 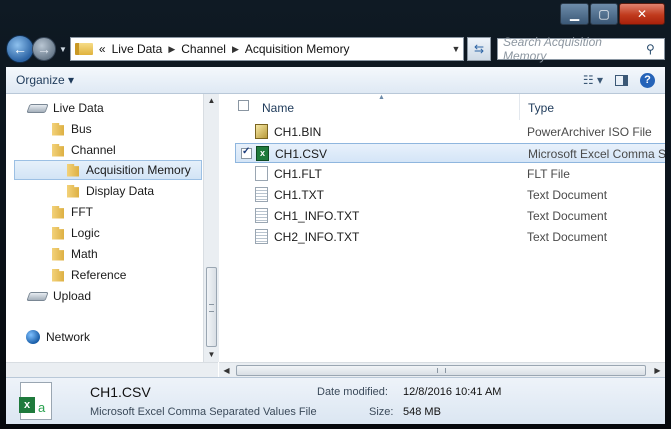 What do you see at coordinates (442, 107) in the screenshot?
I see `column-header-row: Name ▲ Type` at bounding box center [442, 107].